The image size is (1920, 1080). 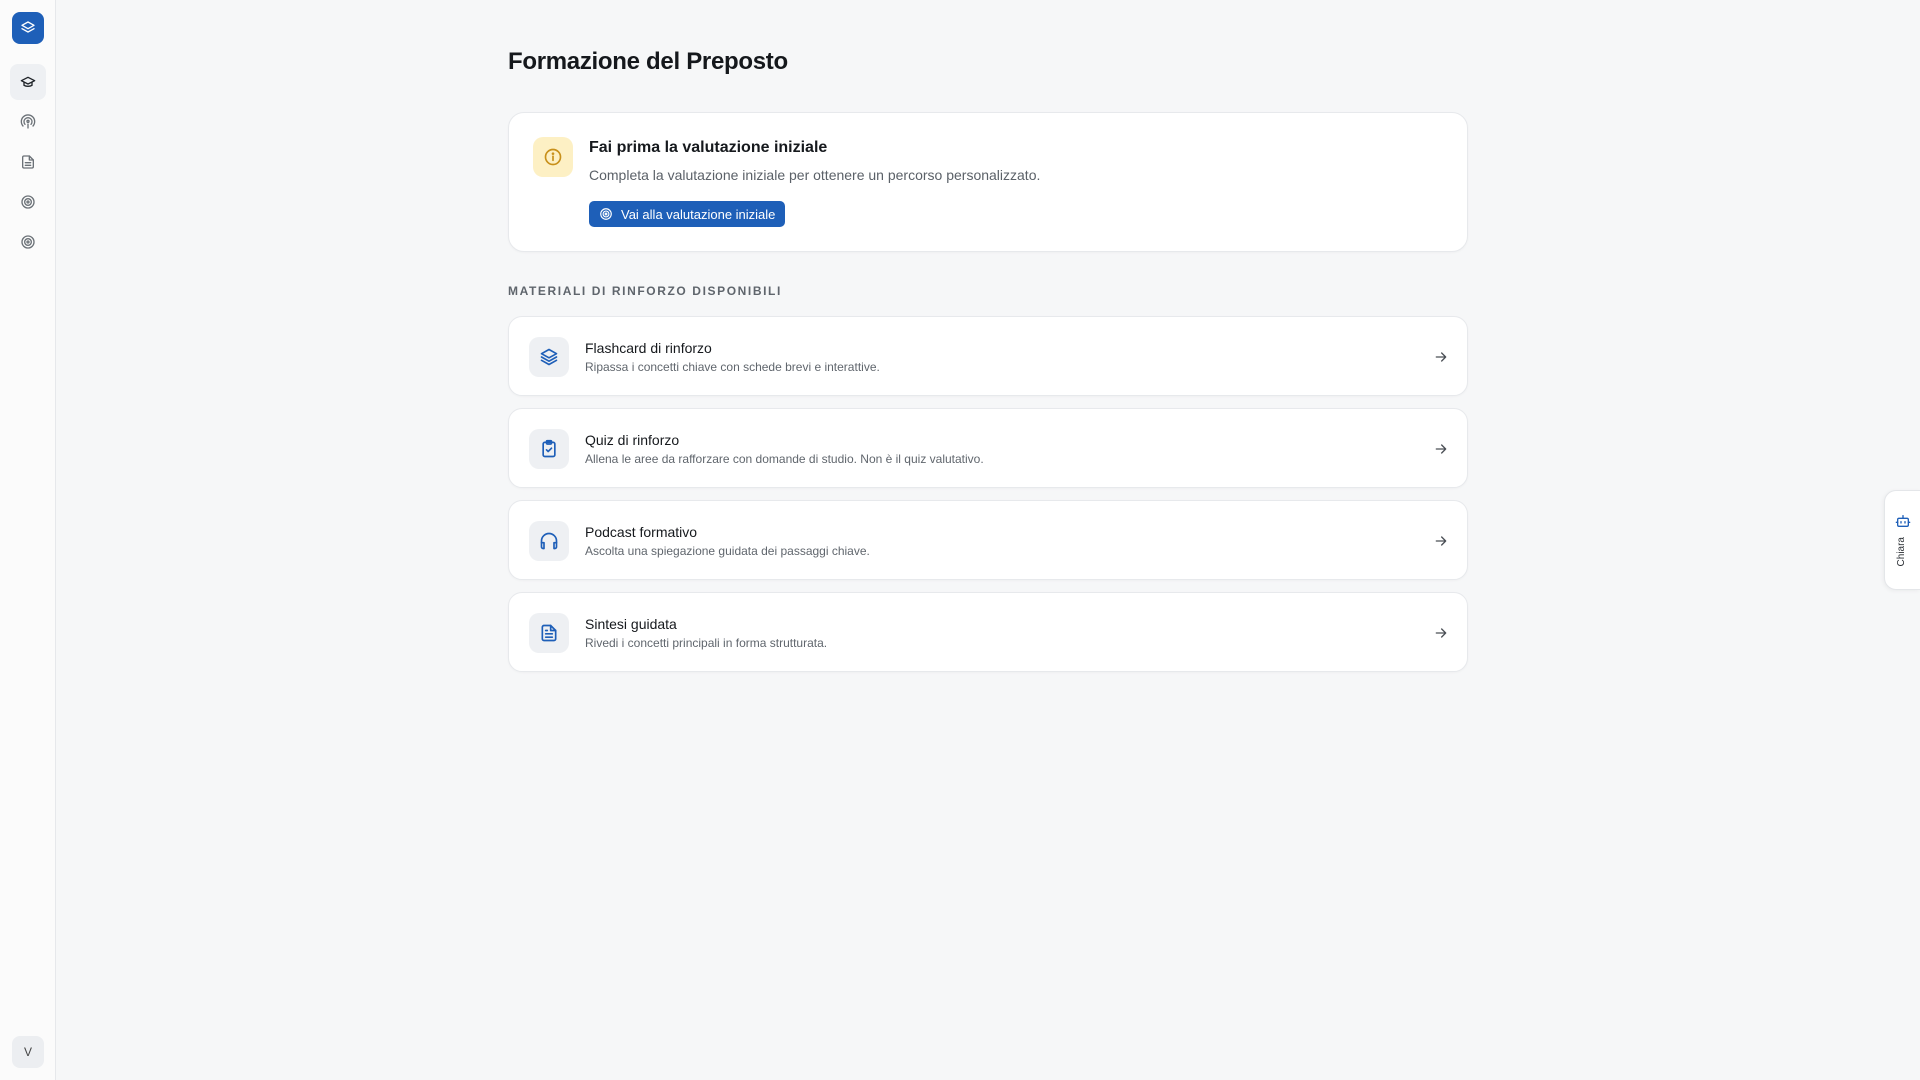 I want to click on assistant-chat-tab: Chiara, so click(x=1902, y=540).